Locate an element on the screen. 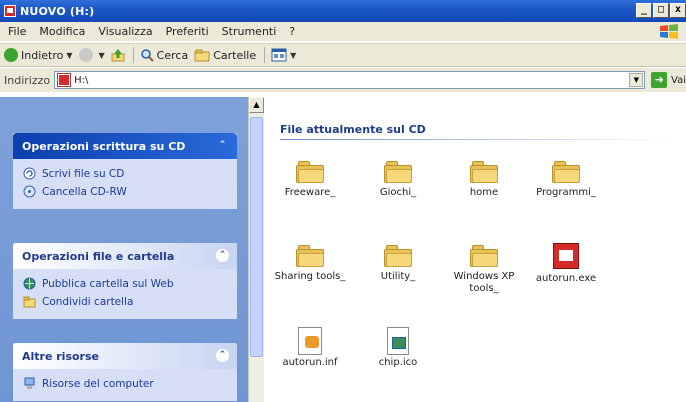 This screenshot has width=686, height=402. file-name: Sharing tools_ is located at coordinates (310, 276).